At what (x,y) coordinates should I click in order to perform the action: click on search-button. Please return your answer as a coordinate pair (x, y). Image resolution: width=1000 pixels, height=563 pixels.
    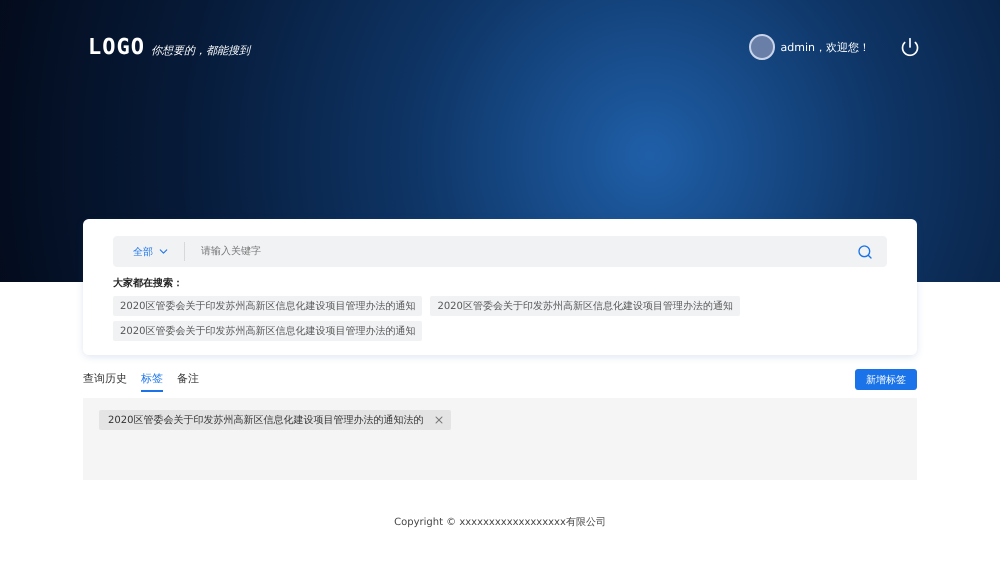
    Looking at the image, I should click on (865, 252).